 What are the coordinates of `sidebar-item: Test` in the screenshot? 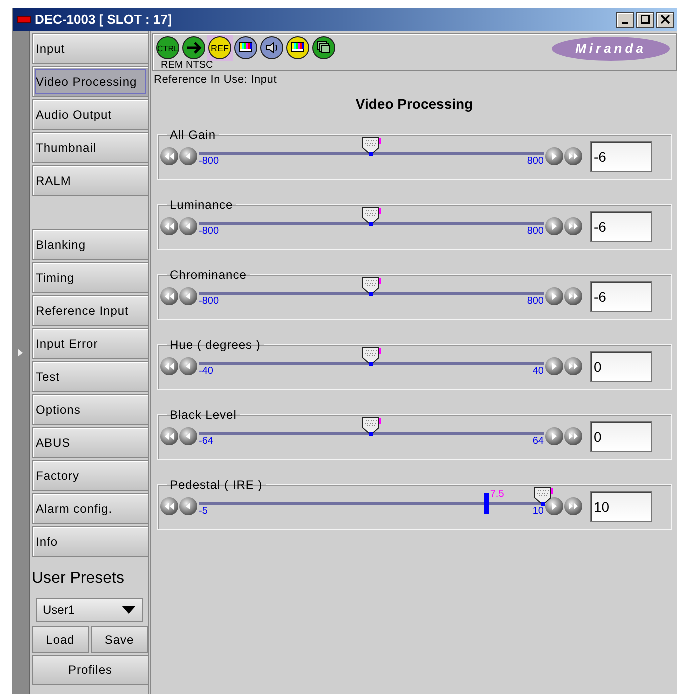 It's located at (90, 376).